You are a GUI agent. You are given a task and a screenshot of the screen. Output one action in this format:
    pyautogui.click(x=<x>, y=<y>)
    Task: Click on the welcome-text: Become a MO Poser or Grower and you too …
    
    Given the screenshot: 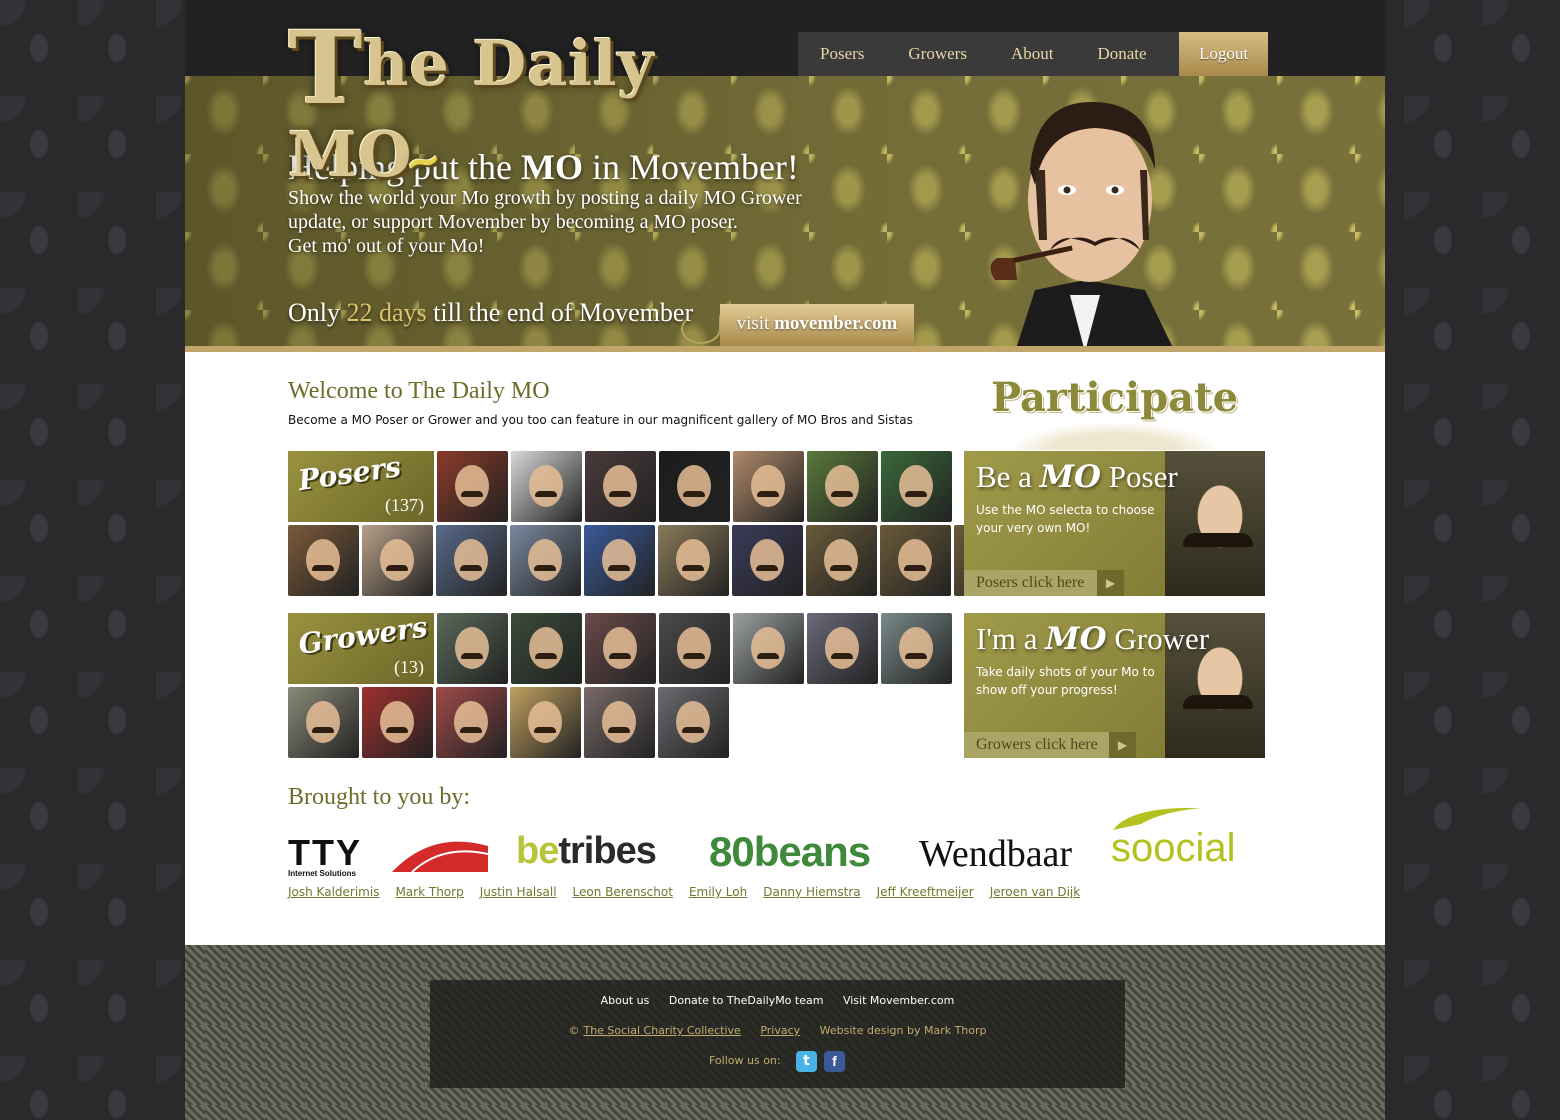 What is the action you would take?
    pyautogui.click(x=600, y=420)
    